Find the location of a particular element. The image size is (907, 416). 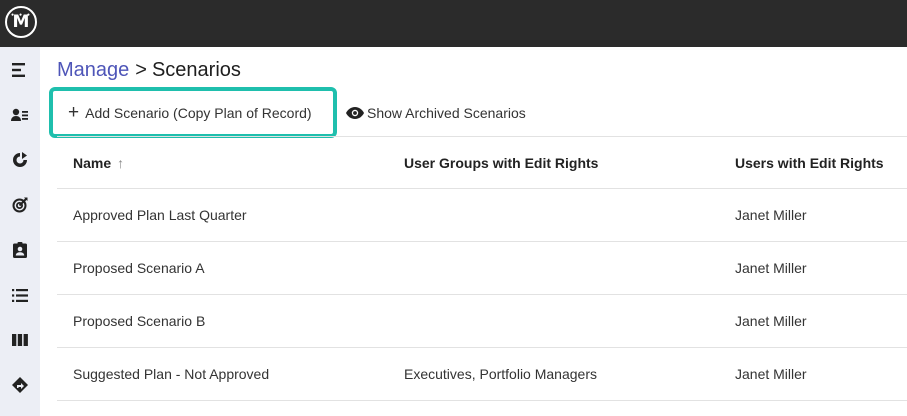

sidebar is located at coordinates (20, 231).